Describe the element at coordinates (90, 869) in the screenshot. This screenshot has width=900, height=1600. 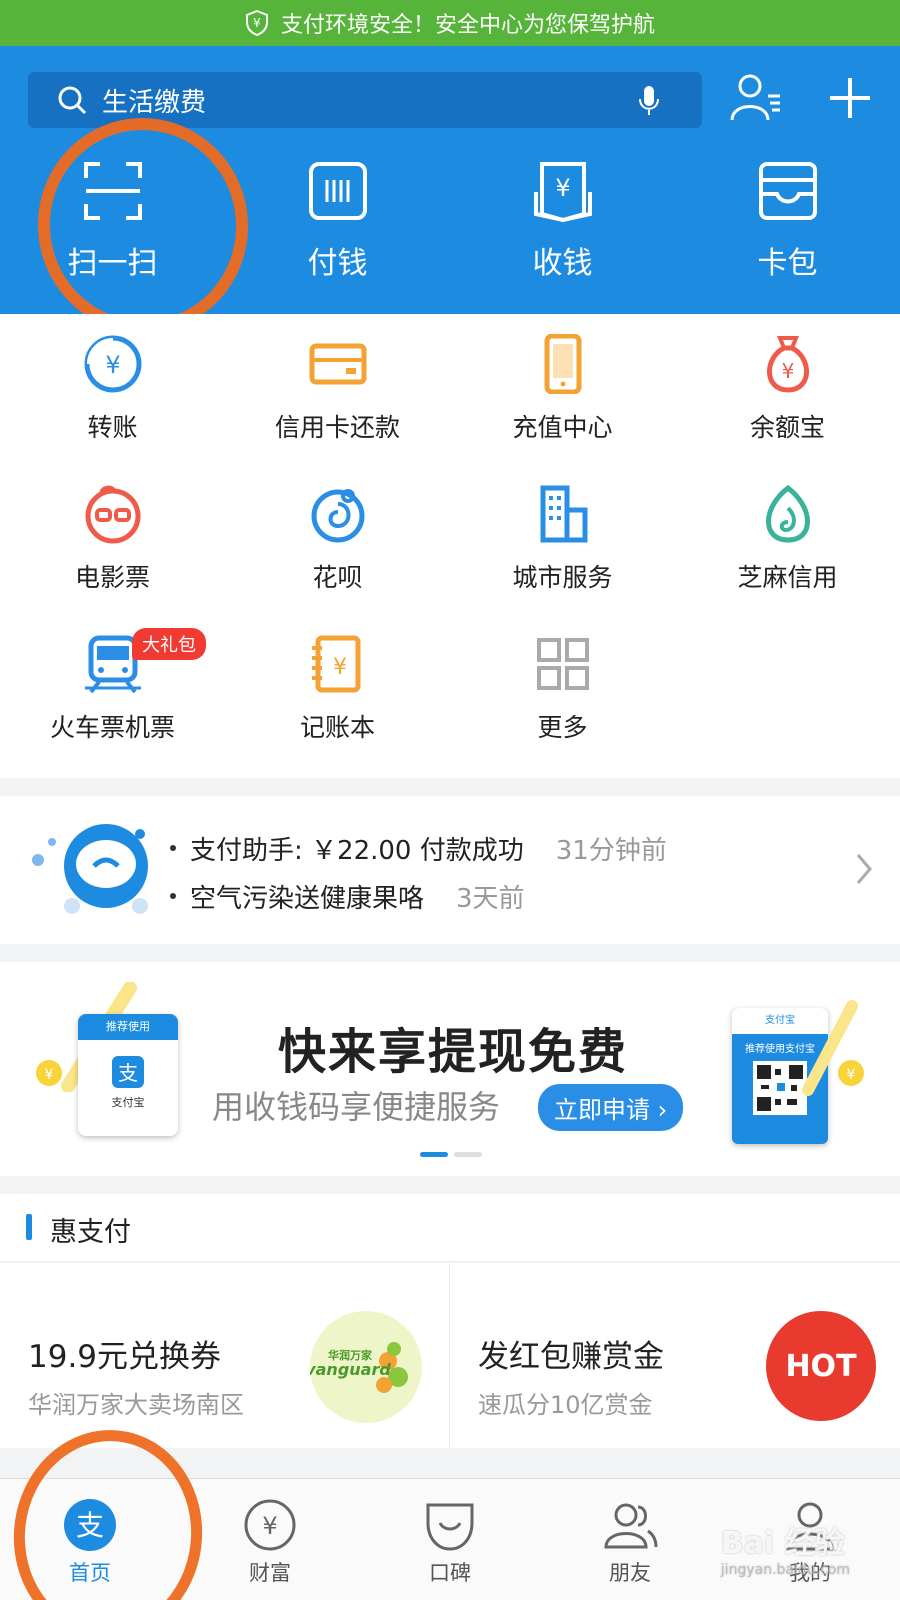
I see `assistant-robot-icon` at that location.